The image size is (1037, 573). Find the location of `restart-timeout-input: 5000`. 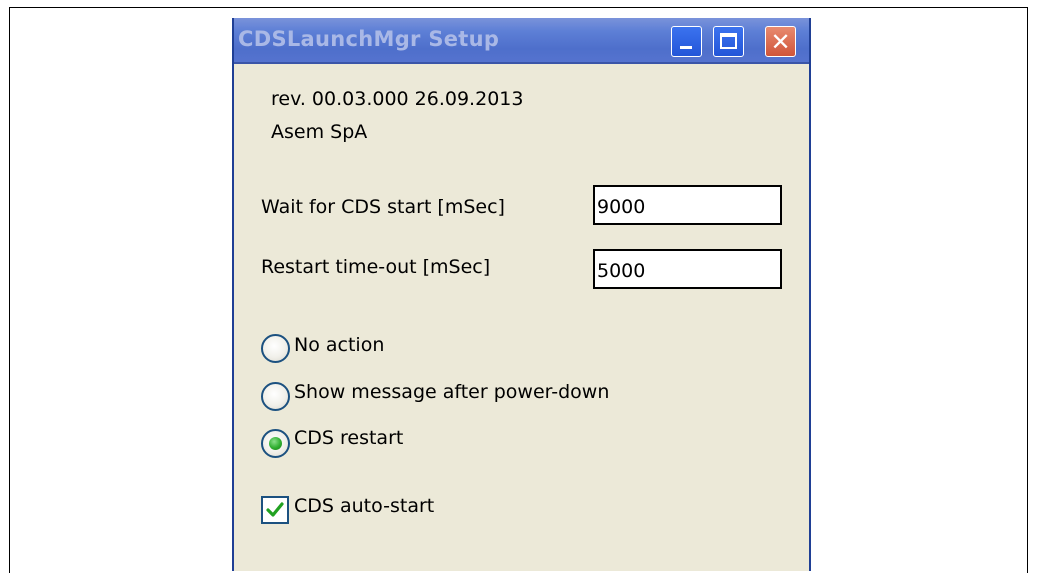

restart-timeout-input: 5000 is located at coordinates (687, 269).